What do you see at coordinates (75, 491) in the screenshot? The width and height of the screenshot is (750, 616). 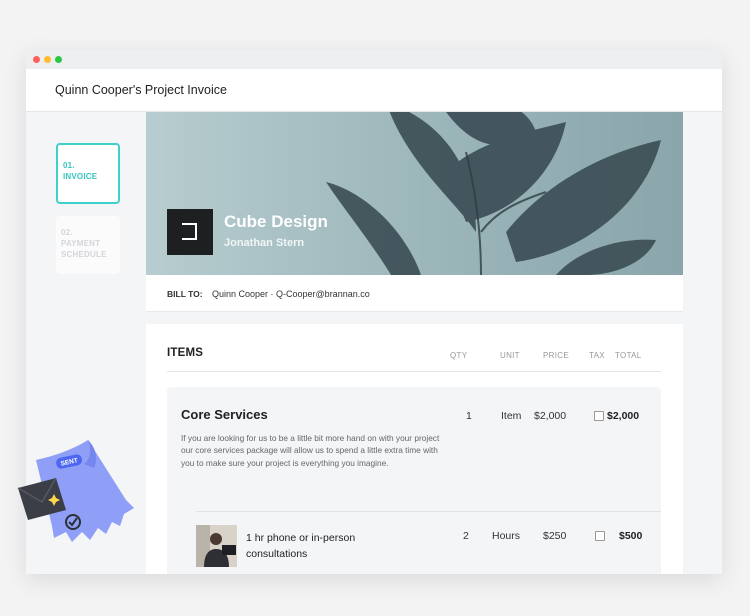 I see `sent-invoice-illustration: SENT` at bounding box center [75, 491].